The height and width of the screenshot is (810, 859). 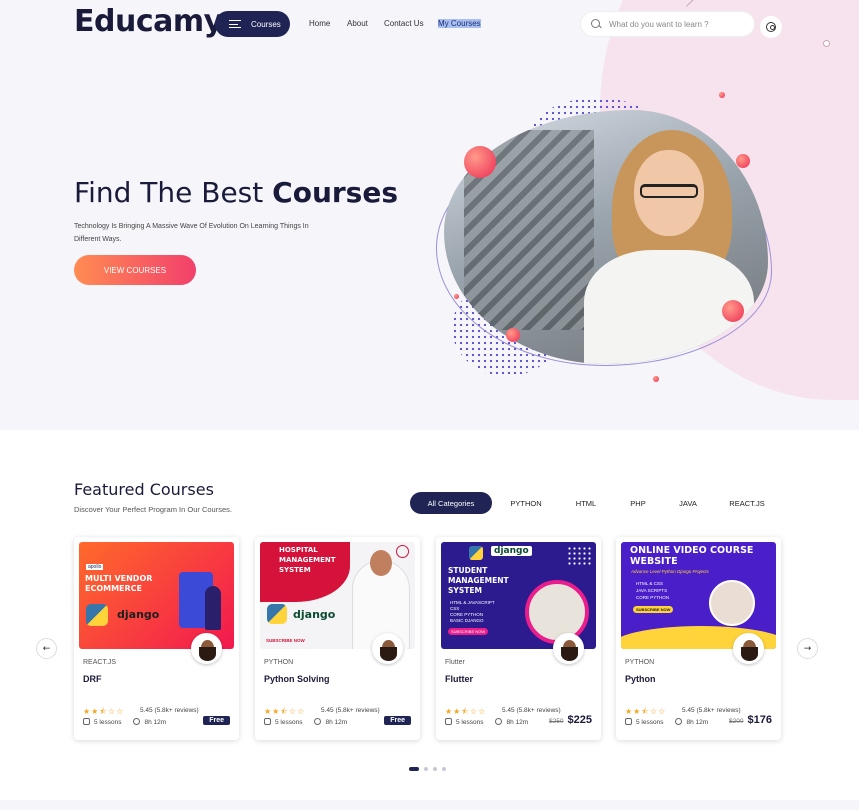 I want to click on search-bar: What do you want to learn ?, so click(x=667, y=24).